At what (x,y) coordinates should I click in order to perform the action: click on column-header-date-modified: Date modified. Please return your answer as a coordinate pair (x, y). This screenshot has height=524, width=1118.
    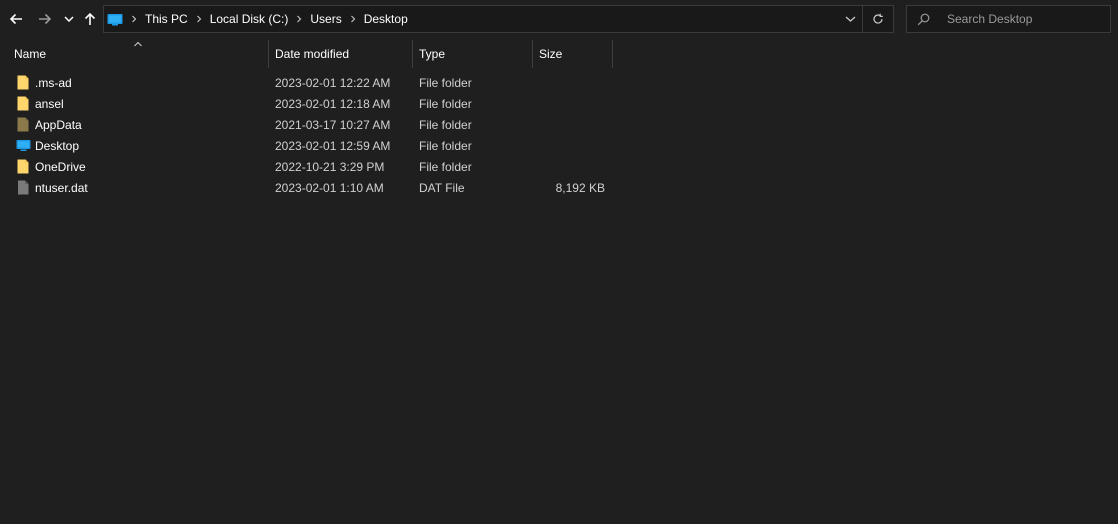
    Looking at the image, I should click on (342, 54).